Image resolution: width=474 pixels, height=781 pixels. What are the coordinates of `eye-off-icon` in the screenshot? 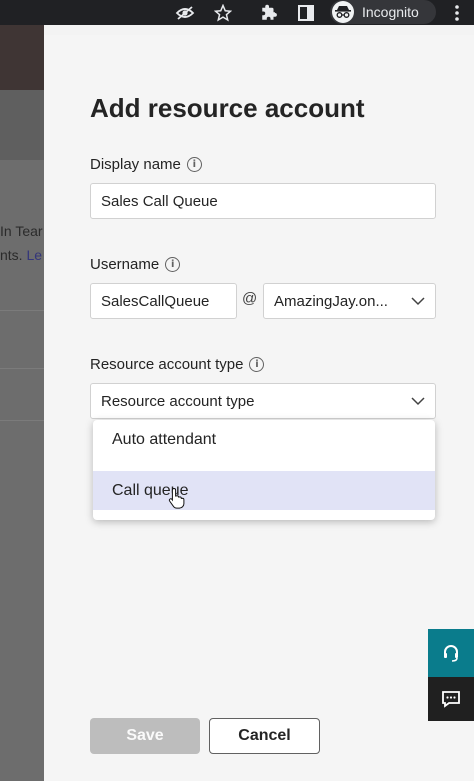 It's located at (185, 12).